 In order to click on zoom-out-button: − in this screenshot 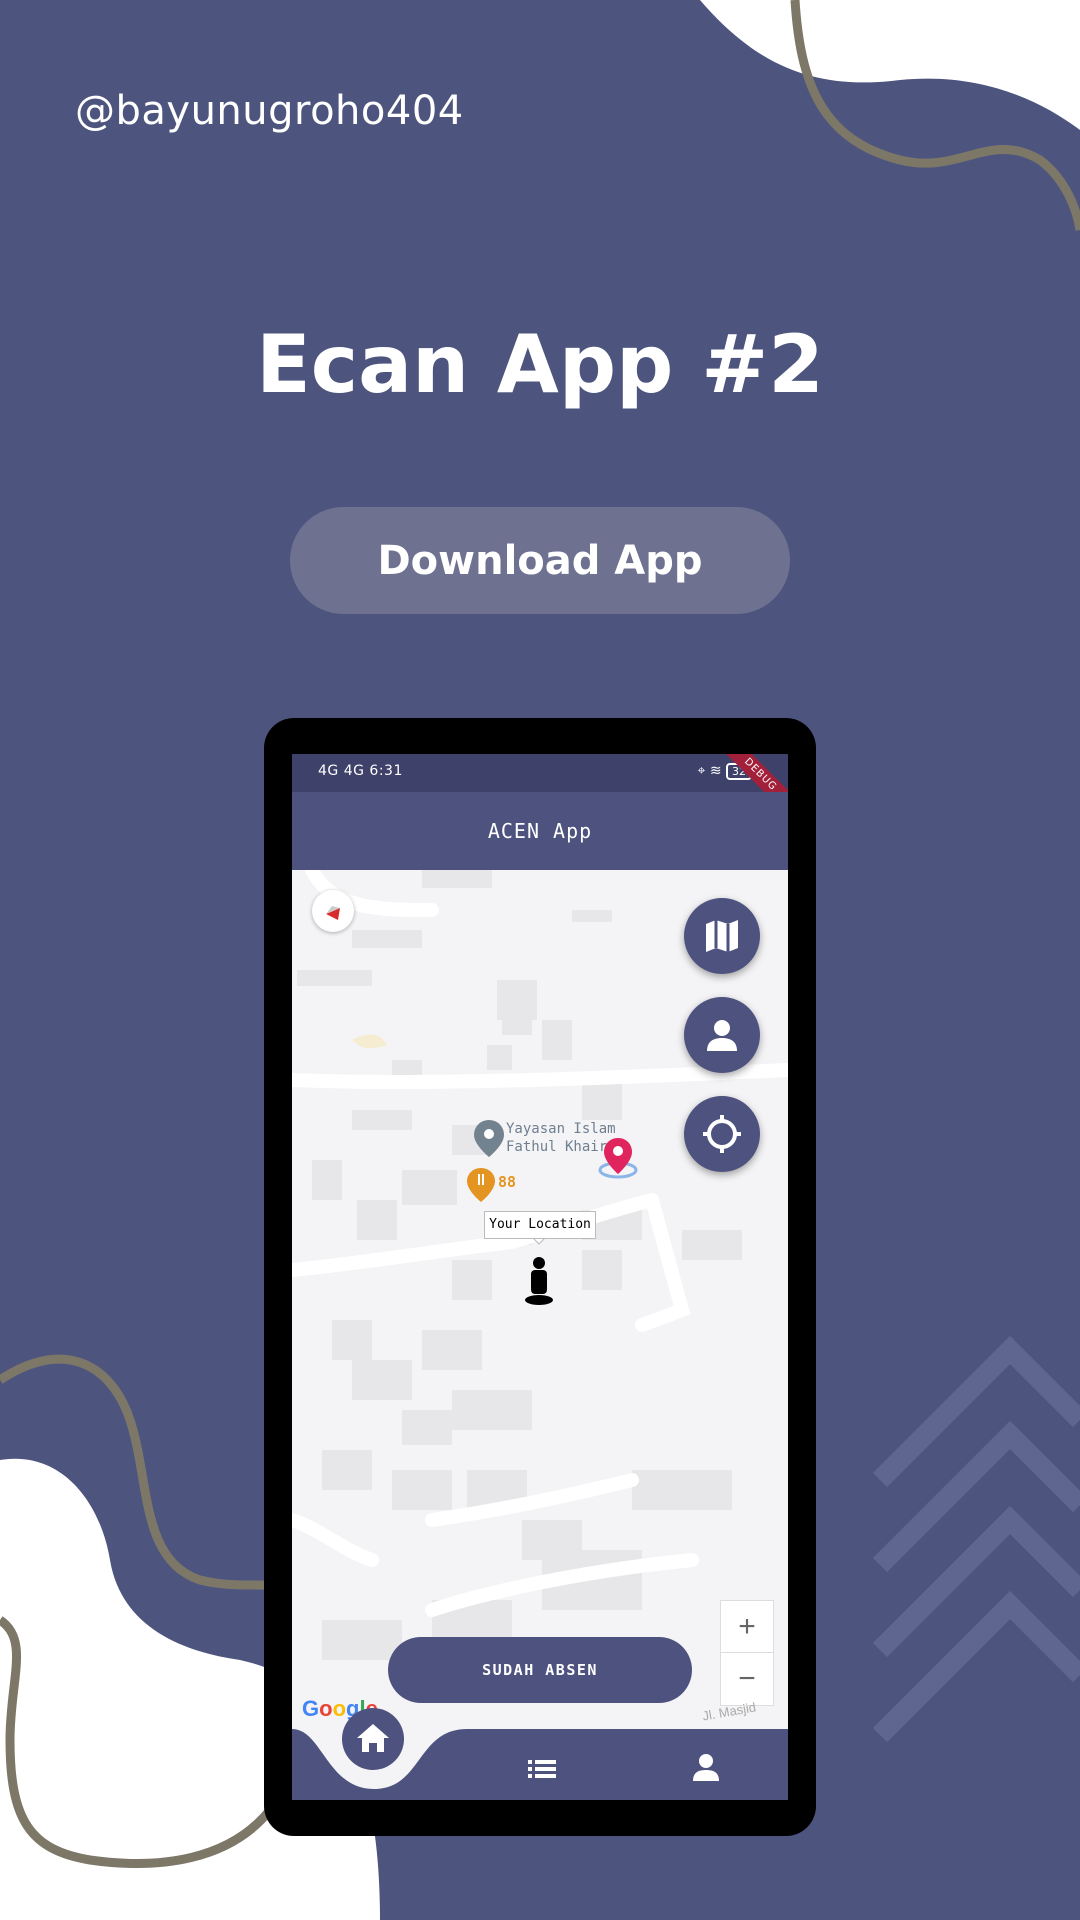, I will do `click(747, 1678)`.